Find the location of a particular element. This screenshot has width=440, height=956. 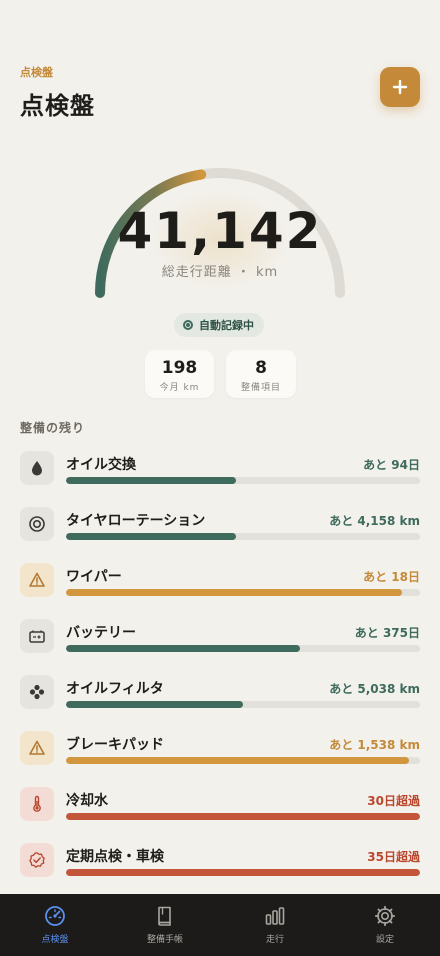

tire-icon is located at coordinates (37, 524).